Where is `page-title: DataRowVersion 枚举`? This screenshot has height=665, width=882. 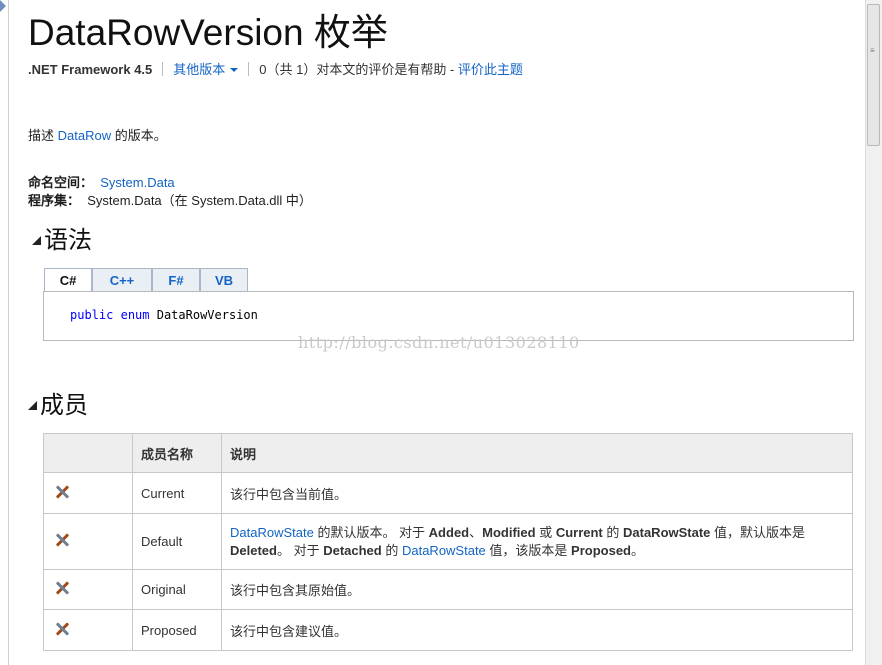
page-title: DataRowVersion 枚举 is located at coordinates (208, 32).